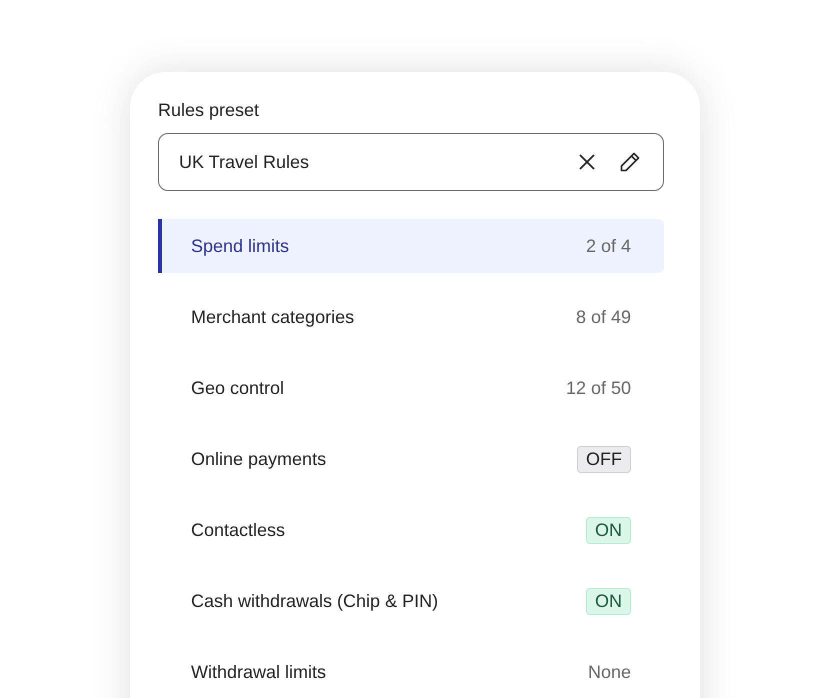 The height and width of the screenshot is (698, 832). Describe the element at coordinates (411, 317) in the screenshot. I see `rule-item: Merchant categories 8 of 49` at that location.